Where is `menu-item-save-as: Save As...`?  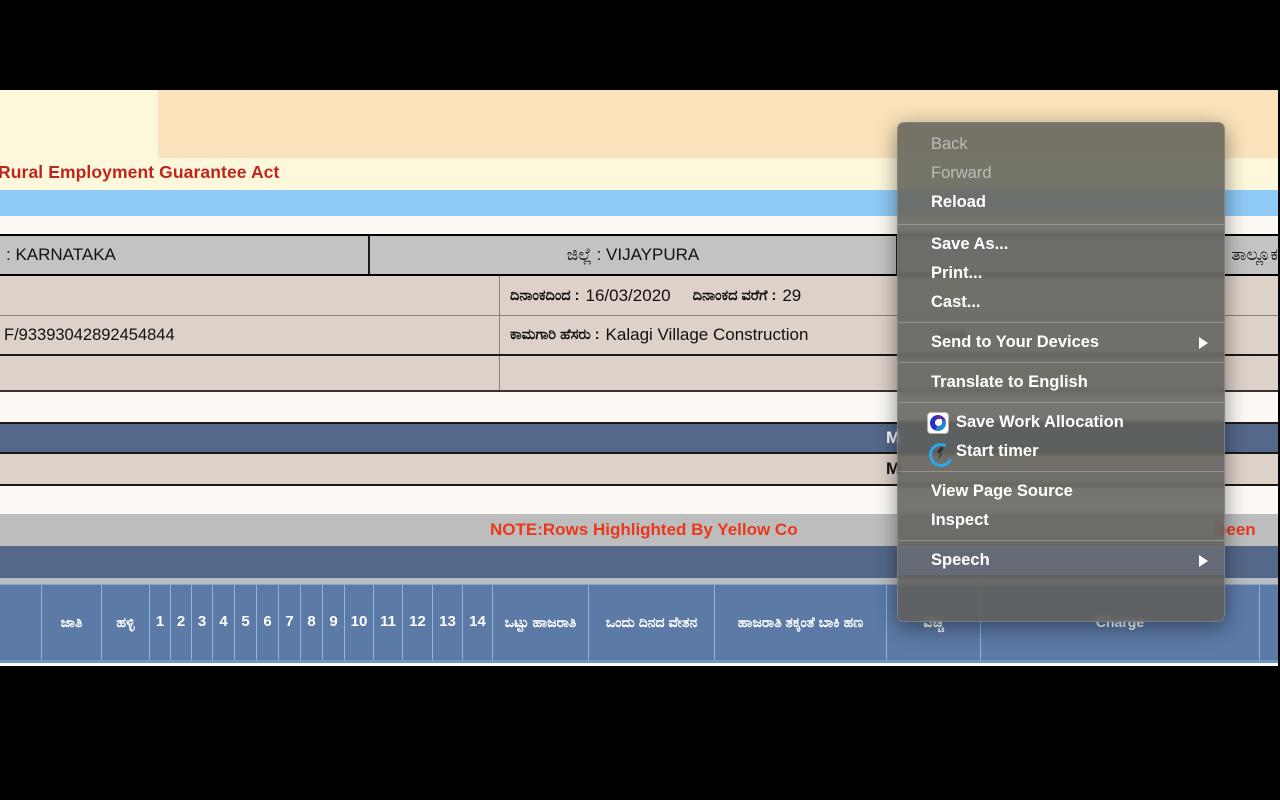
menu-item-save-as: Save As... is located at coordinates (1061, 244).